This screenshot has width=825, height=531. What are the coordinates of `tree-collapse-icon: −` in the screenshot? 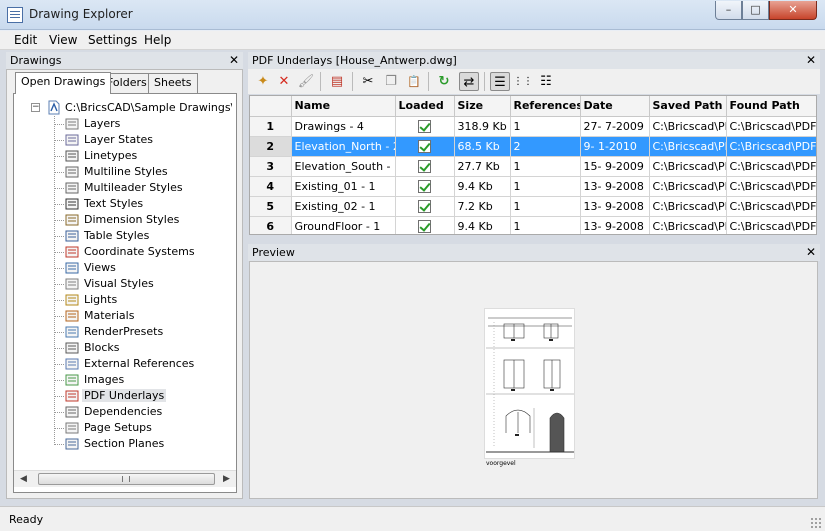 It's located at (35, 107).